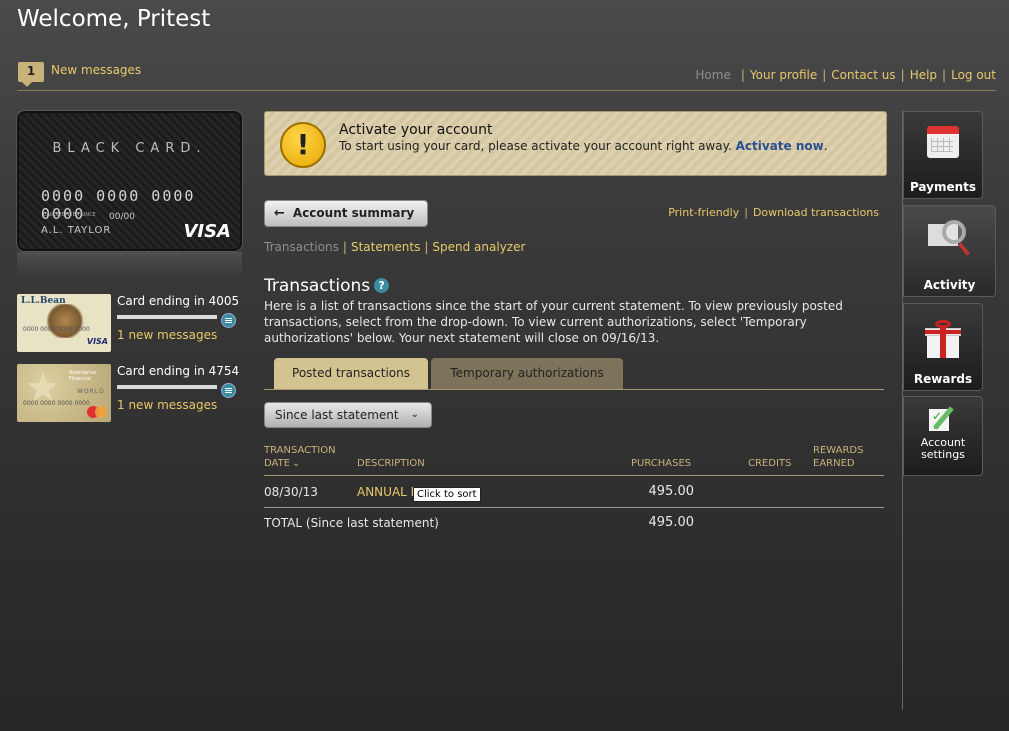 The width and height of the screenshot is (1009, 731). What do you see at coordinates (769, 463) in the screenshot?
I see `column-header-credits: CREDITS` at bounding box center [769, 463].